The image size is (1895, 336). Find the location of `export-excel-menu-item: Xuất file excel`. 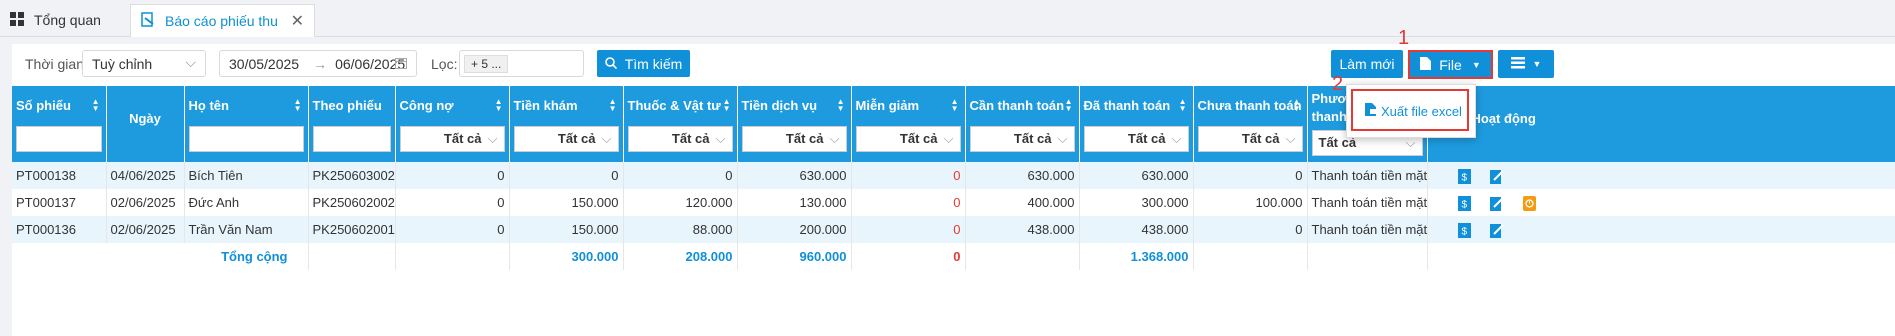

export-excel-menu-item: Xuất file excel is located at coordinates (1413, 111).